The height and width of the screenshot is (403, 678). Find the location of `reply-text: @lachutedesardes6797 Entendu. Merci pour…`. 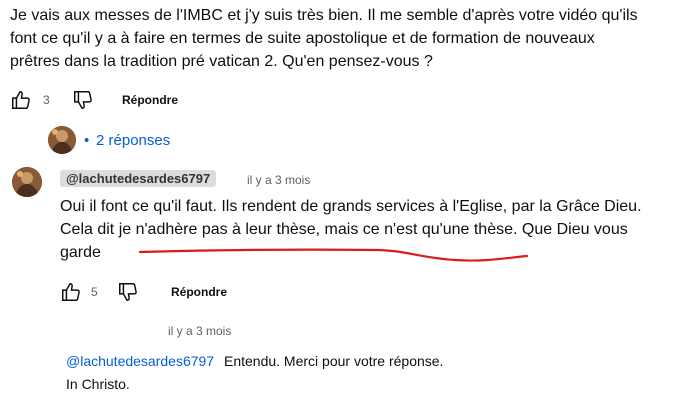

reply-text: @lachutedesardes6797 Entendu. Merci pour… is located at coordinates (254, 361).